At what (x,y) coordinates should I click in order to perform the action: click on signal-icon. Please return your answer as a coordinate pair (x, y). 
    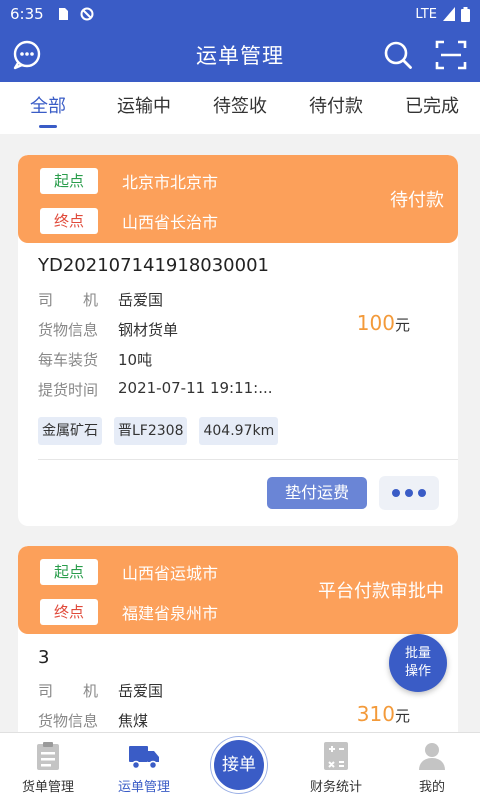
    Looking at the image, I should click on (449, 14).